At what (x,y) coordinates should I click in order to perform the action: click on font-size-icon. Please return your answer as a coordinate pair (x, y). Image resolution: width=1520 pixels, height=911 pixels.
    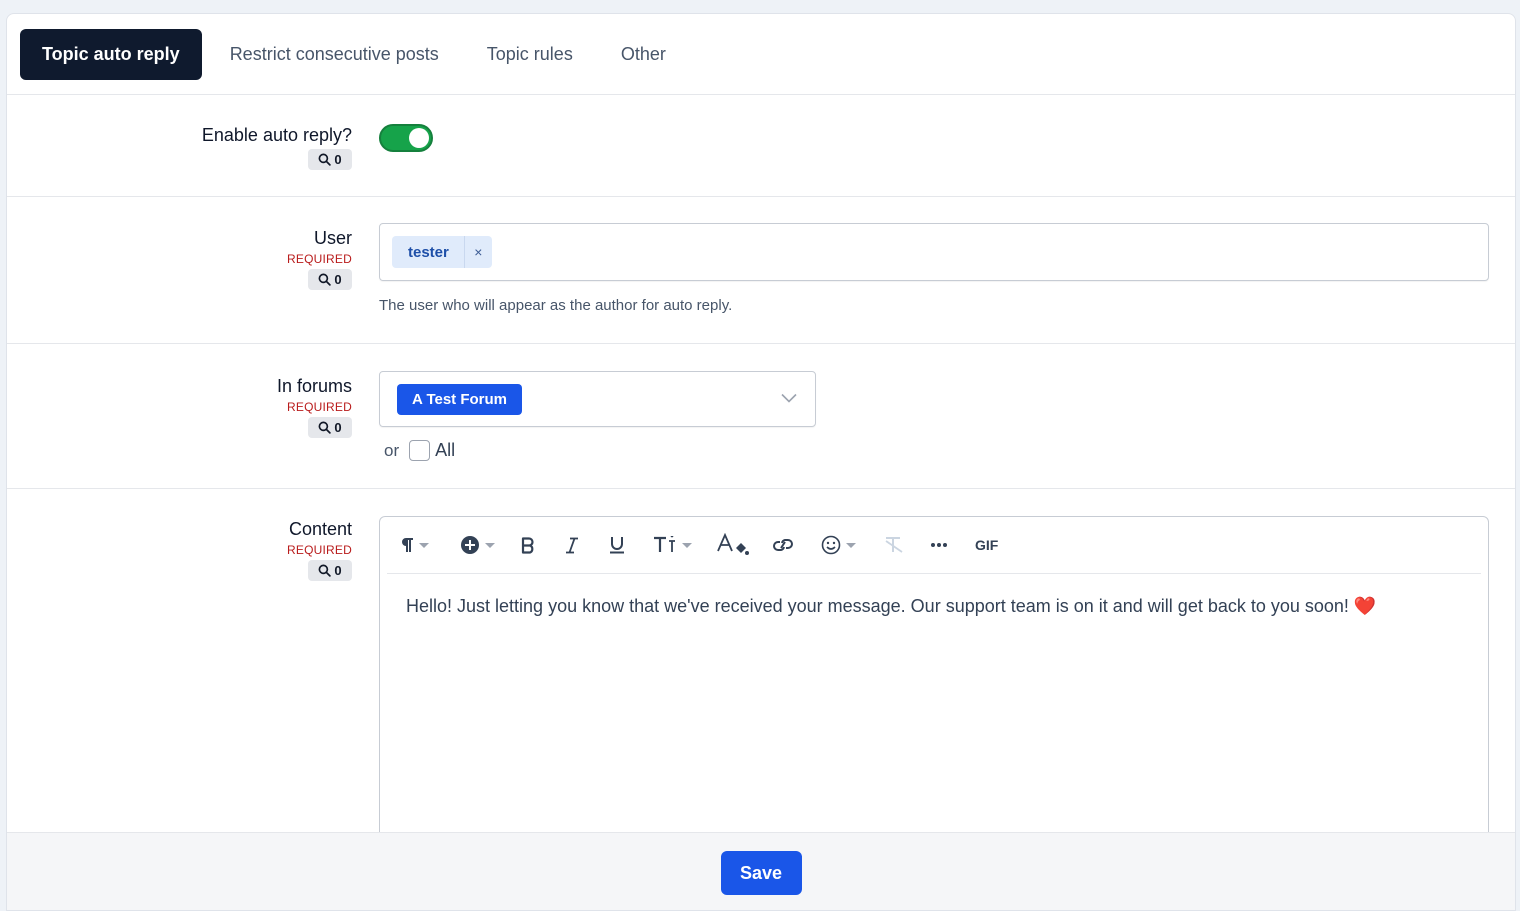
    Looking at the image, I should click on (664, 544).